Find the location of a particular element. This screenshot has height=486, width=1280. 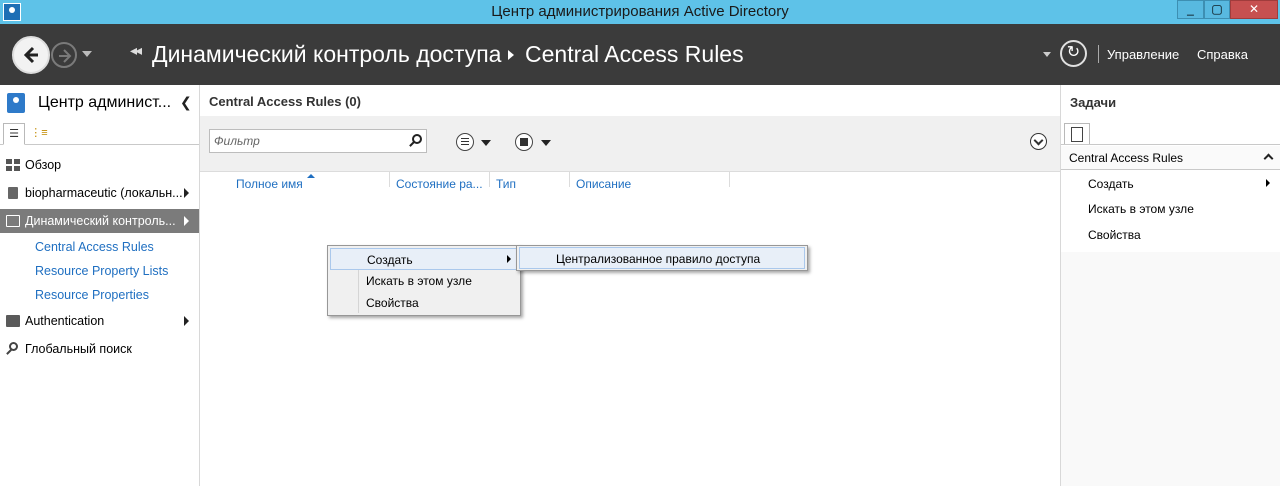

list-view-tab: ☰ is located at coordinates (14, 134).